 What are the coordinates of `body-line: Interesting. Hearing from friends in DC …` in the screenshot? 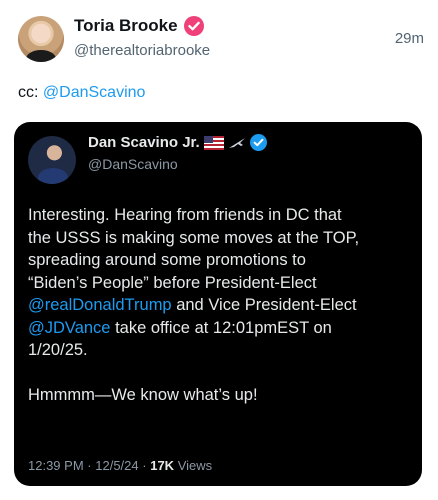 It's located at (185, 215).